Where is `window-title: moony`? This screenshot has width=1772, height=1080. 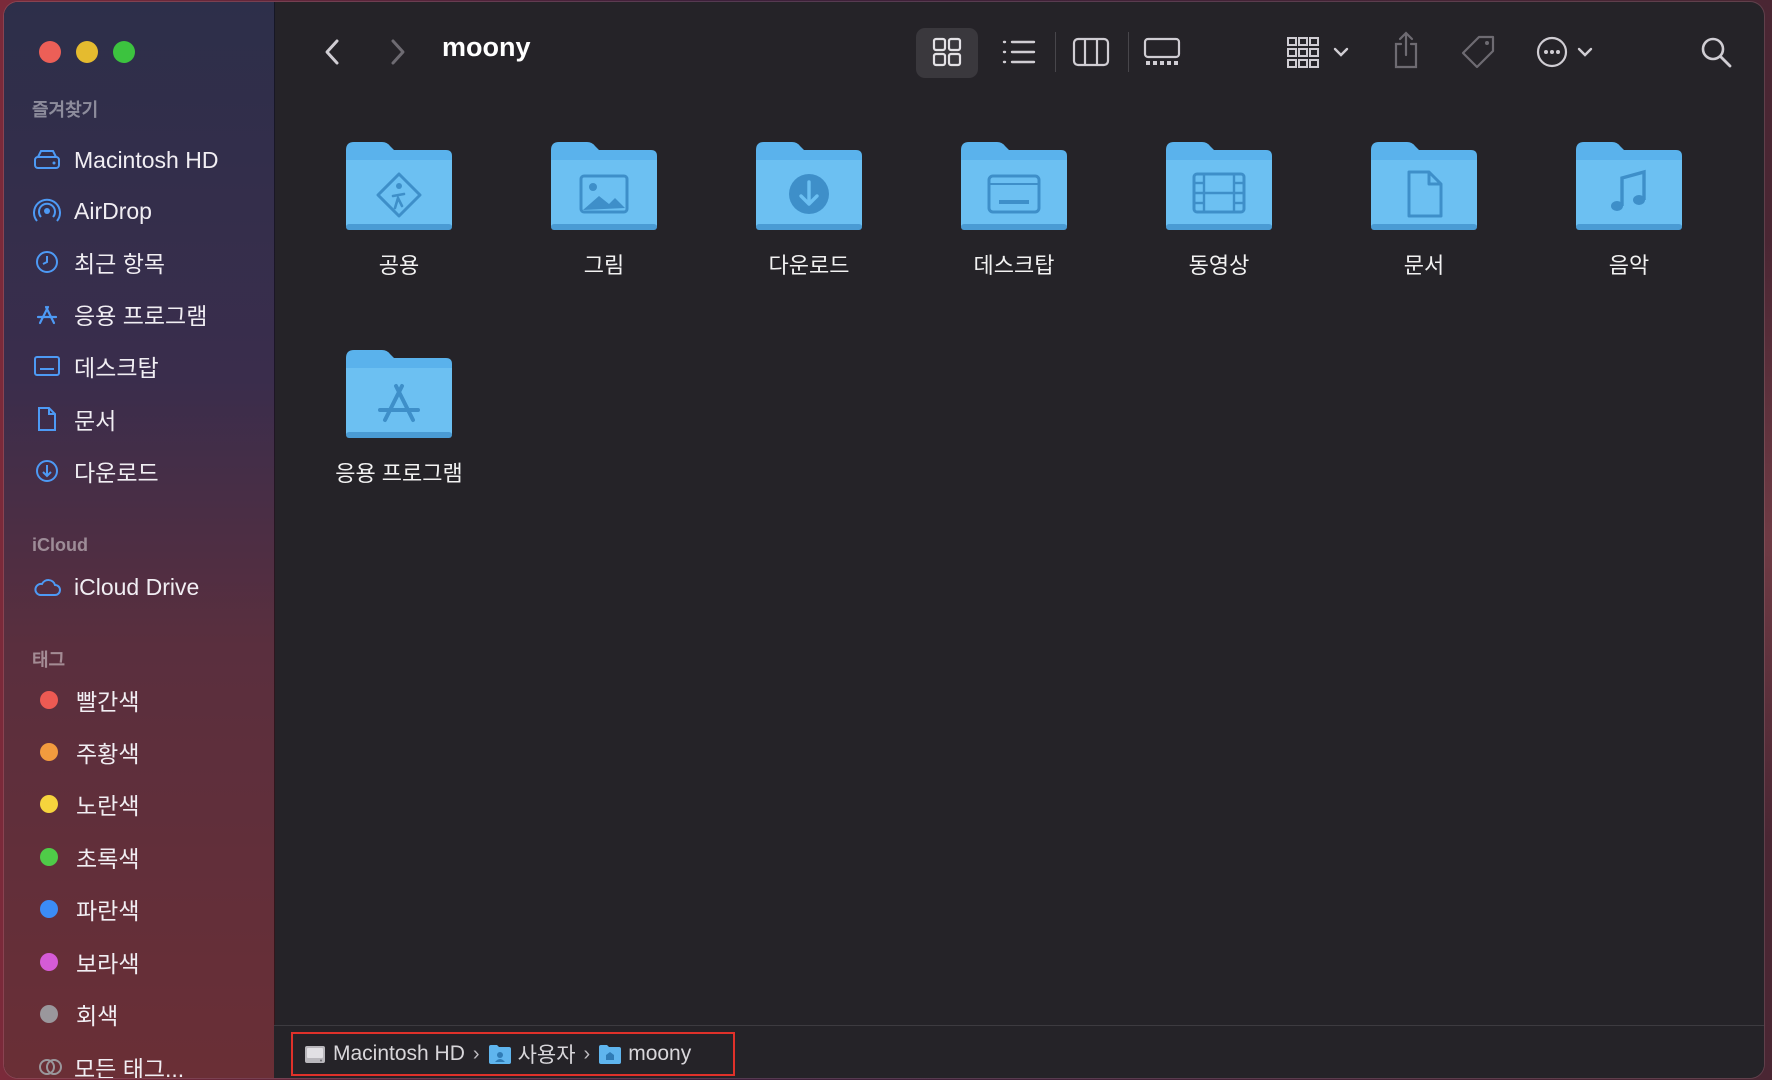
window-title: moony is located at coordinates (486, 47).